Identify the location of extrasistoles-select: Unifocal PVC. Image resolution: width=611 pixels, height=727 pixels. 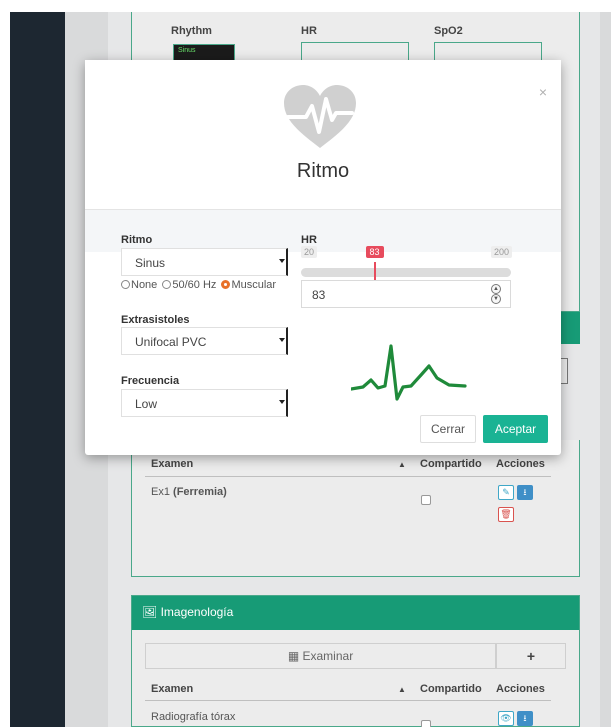
(204, 341).